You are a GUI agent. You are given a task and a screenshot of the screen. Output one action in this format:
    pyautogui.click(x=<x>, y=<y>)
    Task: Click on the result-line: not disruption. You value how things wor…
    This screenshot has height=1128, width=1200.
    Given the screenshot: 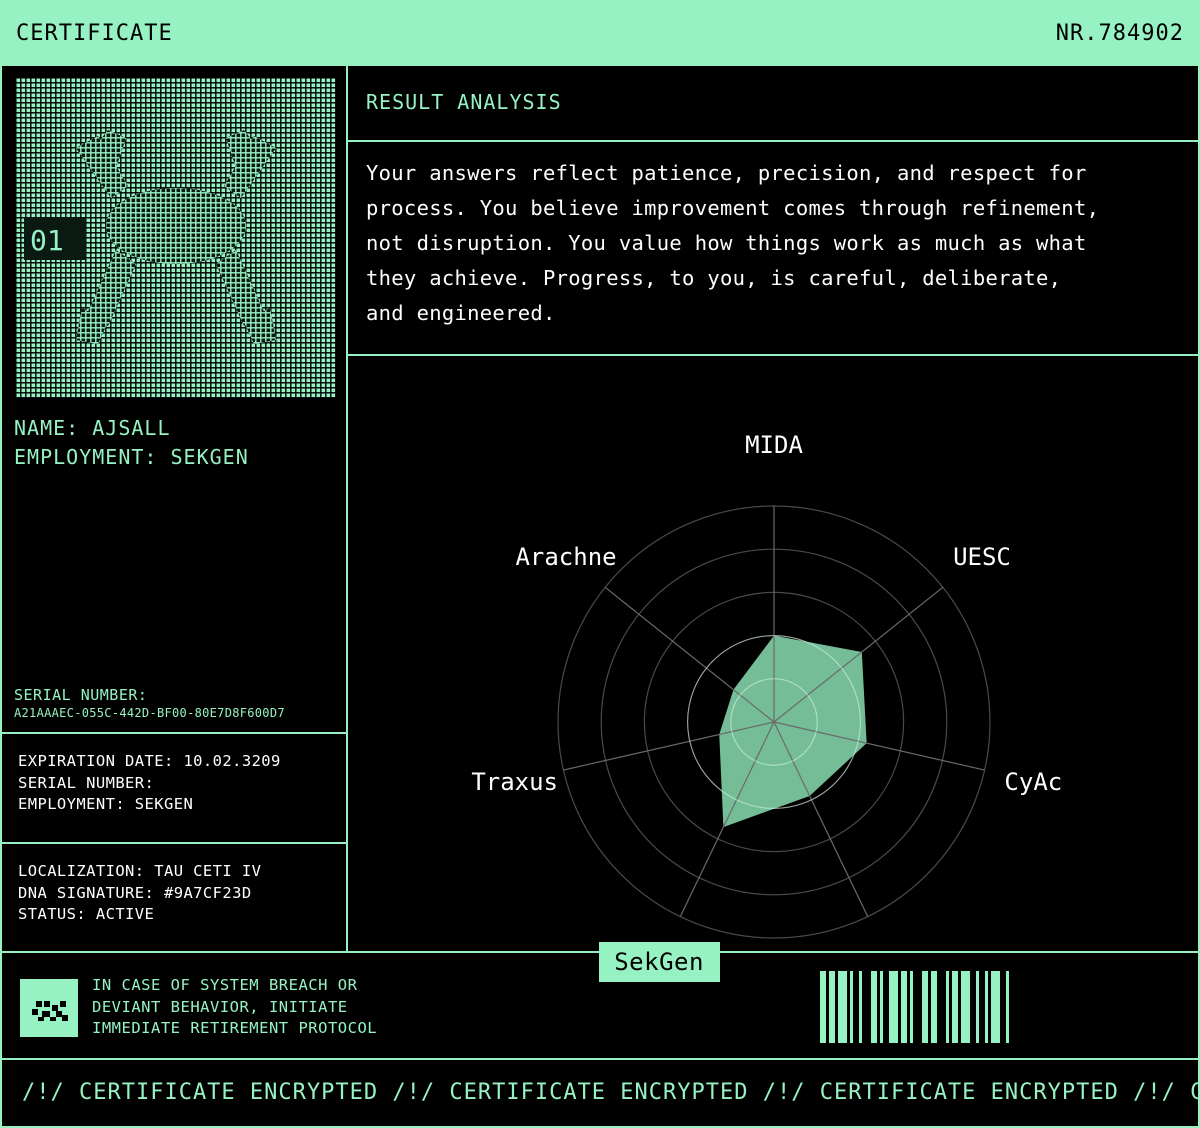 What is the action you would take?
    pyautogui.click(x=726, y=243)
    